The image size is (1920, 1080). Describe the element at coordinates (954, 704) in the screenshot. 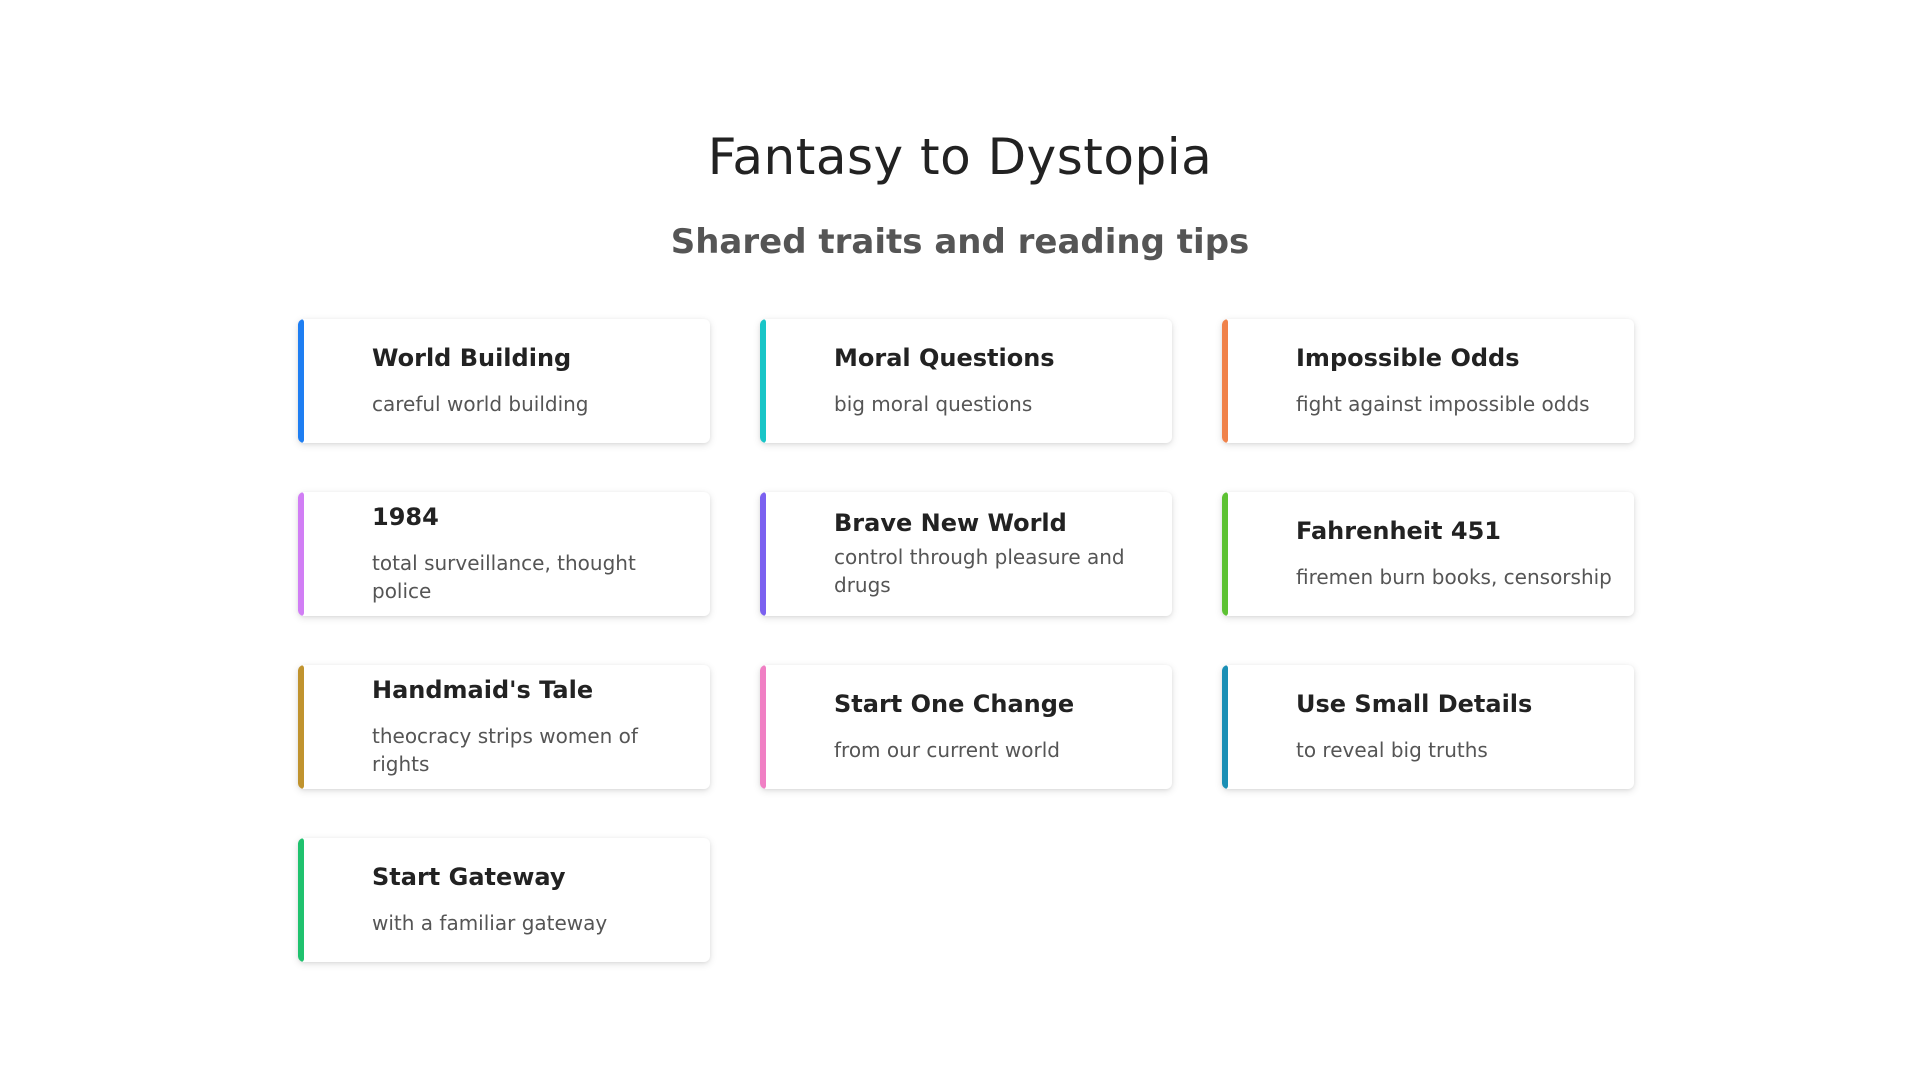

I see `card-title: Start One Change` at that location.